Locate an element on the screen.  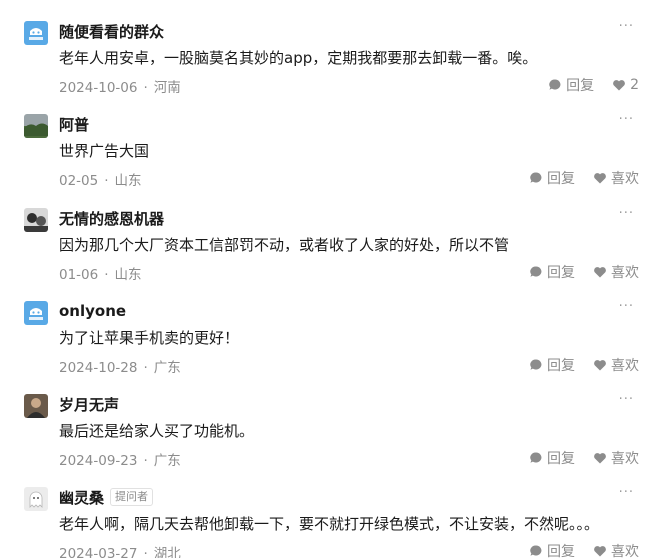
portrait-avatar is located at coordinates (36, 406).